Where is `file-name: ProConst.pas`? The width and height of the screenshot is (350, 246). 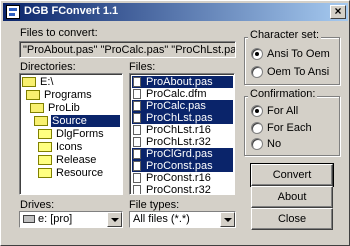
file-name: ProConst.pas is located at coordinates (179, 166).